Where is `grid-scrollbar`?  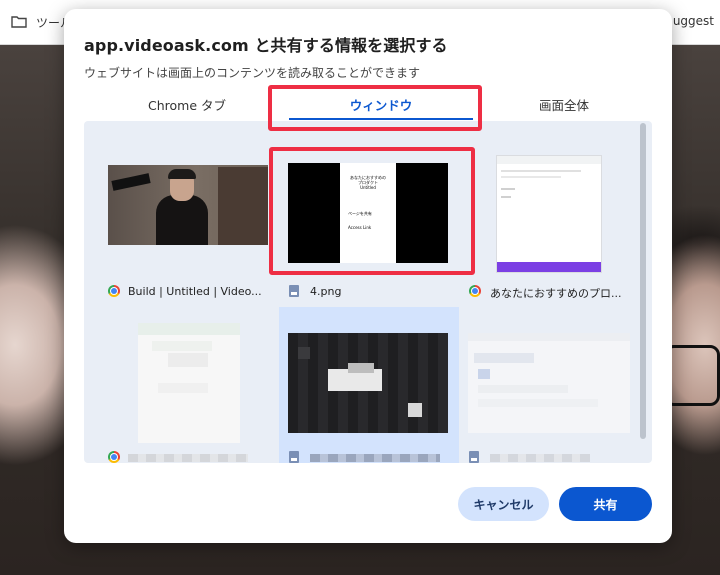
grid-scrollbar is located at coordinates (643, 281).